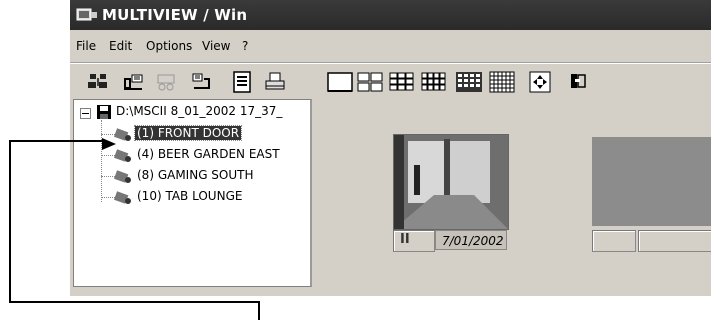 This screenshot has width=711, height=320. What do you see at coordinates (104, 114) in the screenshot?
I see `disk-icon` at bounding box center [104, 114].